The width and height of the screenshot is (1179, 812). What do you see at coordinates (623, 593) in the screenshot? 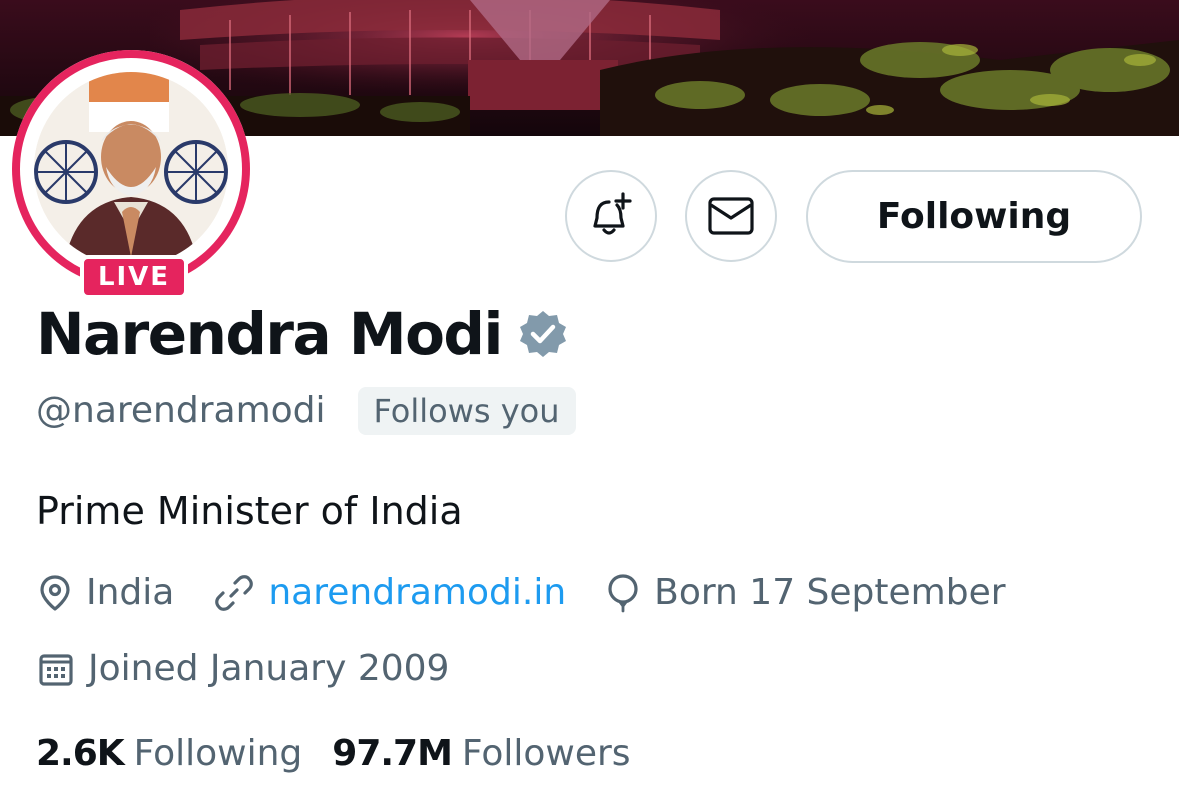
I see `balloon-icon` at bounding box center [623, 593].